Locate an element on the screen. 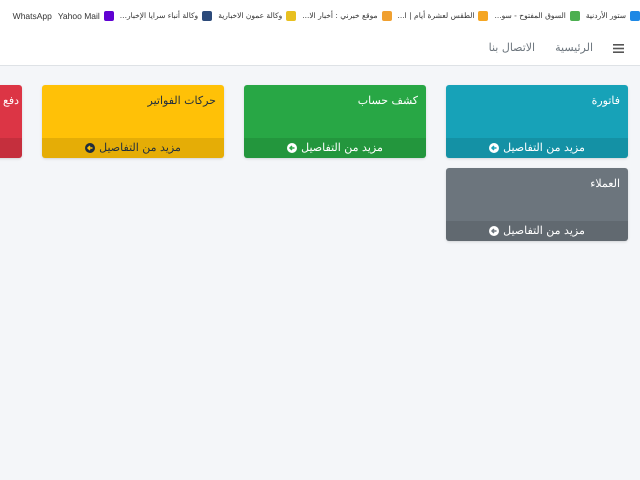 The height and width of the screenshot is (480, 640). bookmark-link: WhatsApp is located at coordinates (32, 16).